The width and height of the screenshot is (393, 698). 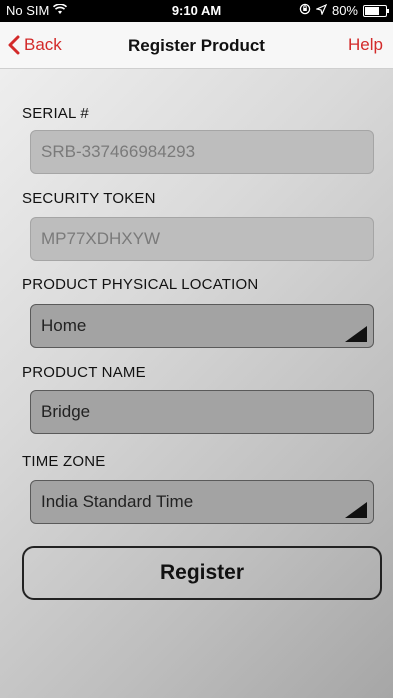 What do you see at coordinates (202, 152) in the screenshot?
I see `serial-field: SRB-337466984293` at bounding box center [202, 152].